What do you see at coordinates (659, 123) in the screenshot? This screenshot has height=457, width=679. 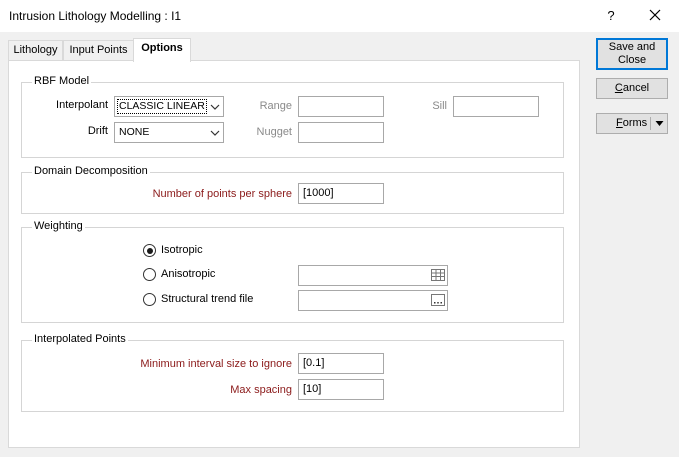 I see `dropdown-arrow-icon` at bounding box center [659, 123].